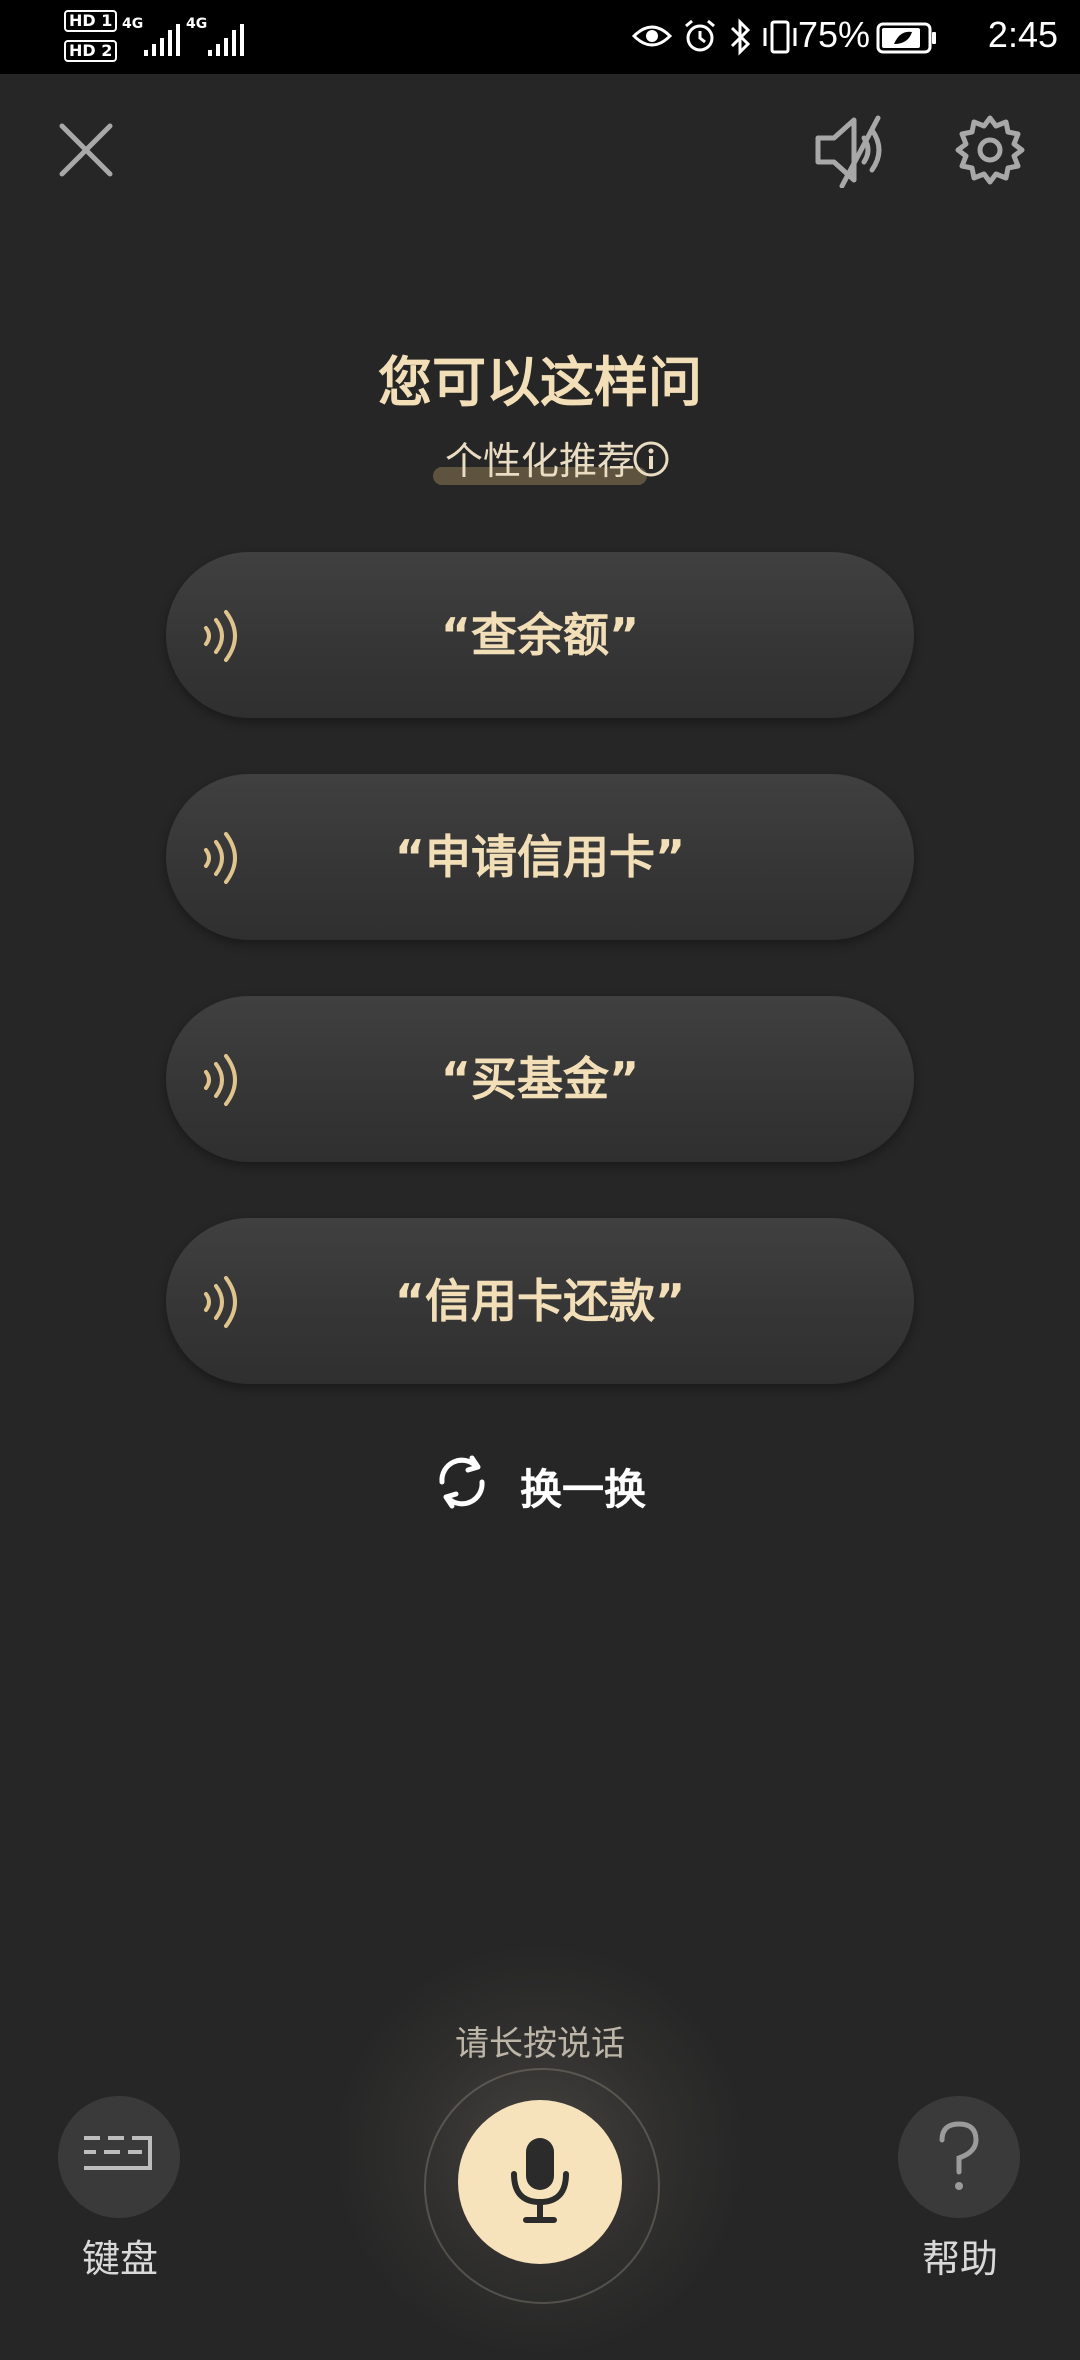 The height and width of the screenshot is (2360, 1080). Describe the element at coordinates (118, 2153) in the screenshot. I see `keyboard-icon` at that location.